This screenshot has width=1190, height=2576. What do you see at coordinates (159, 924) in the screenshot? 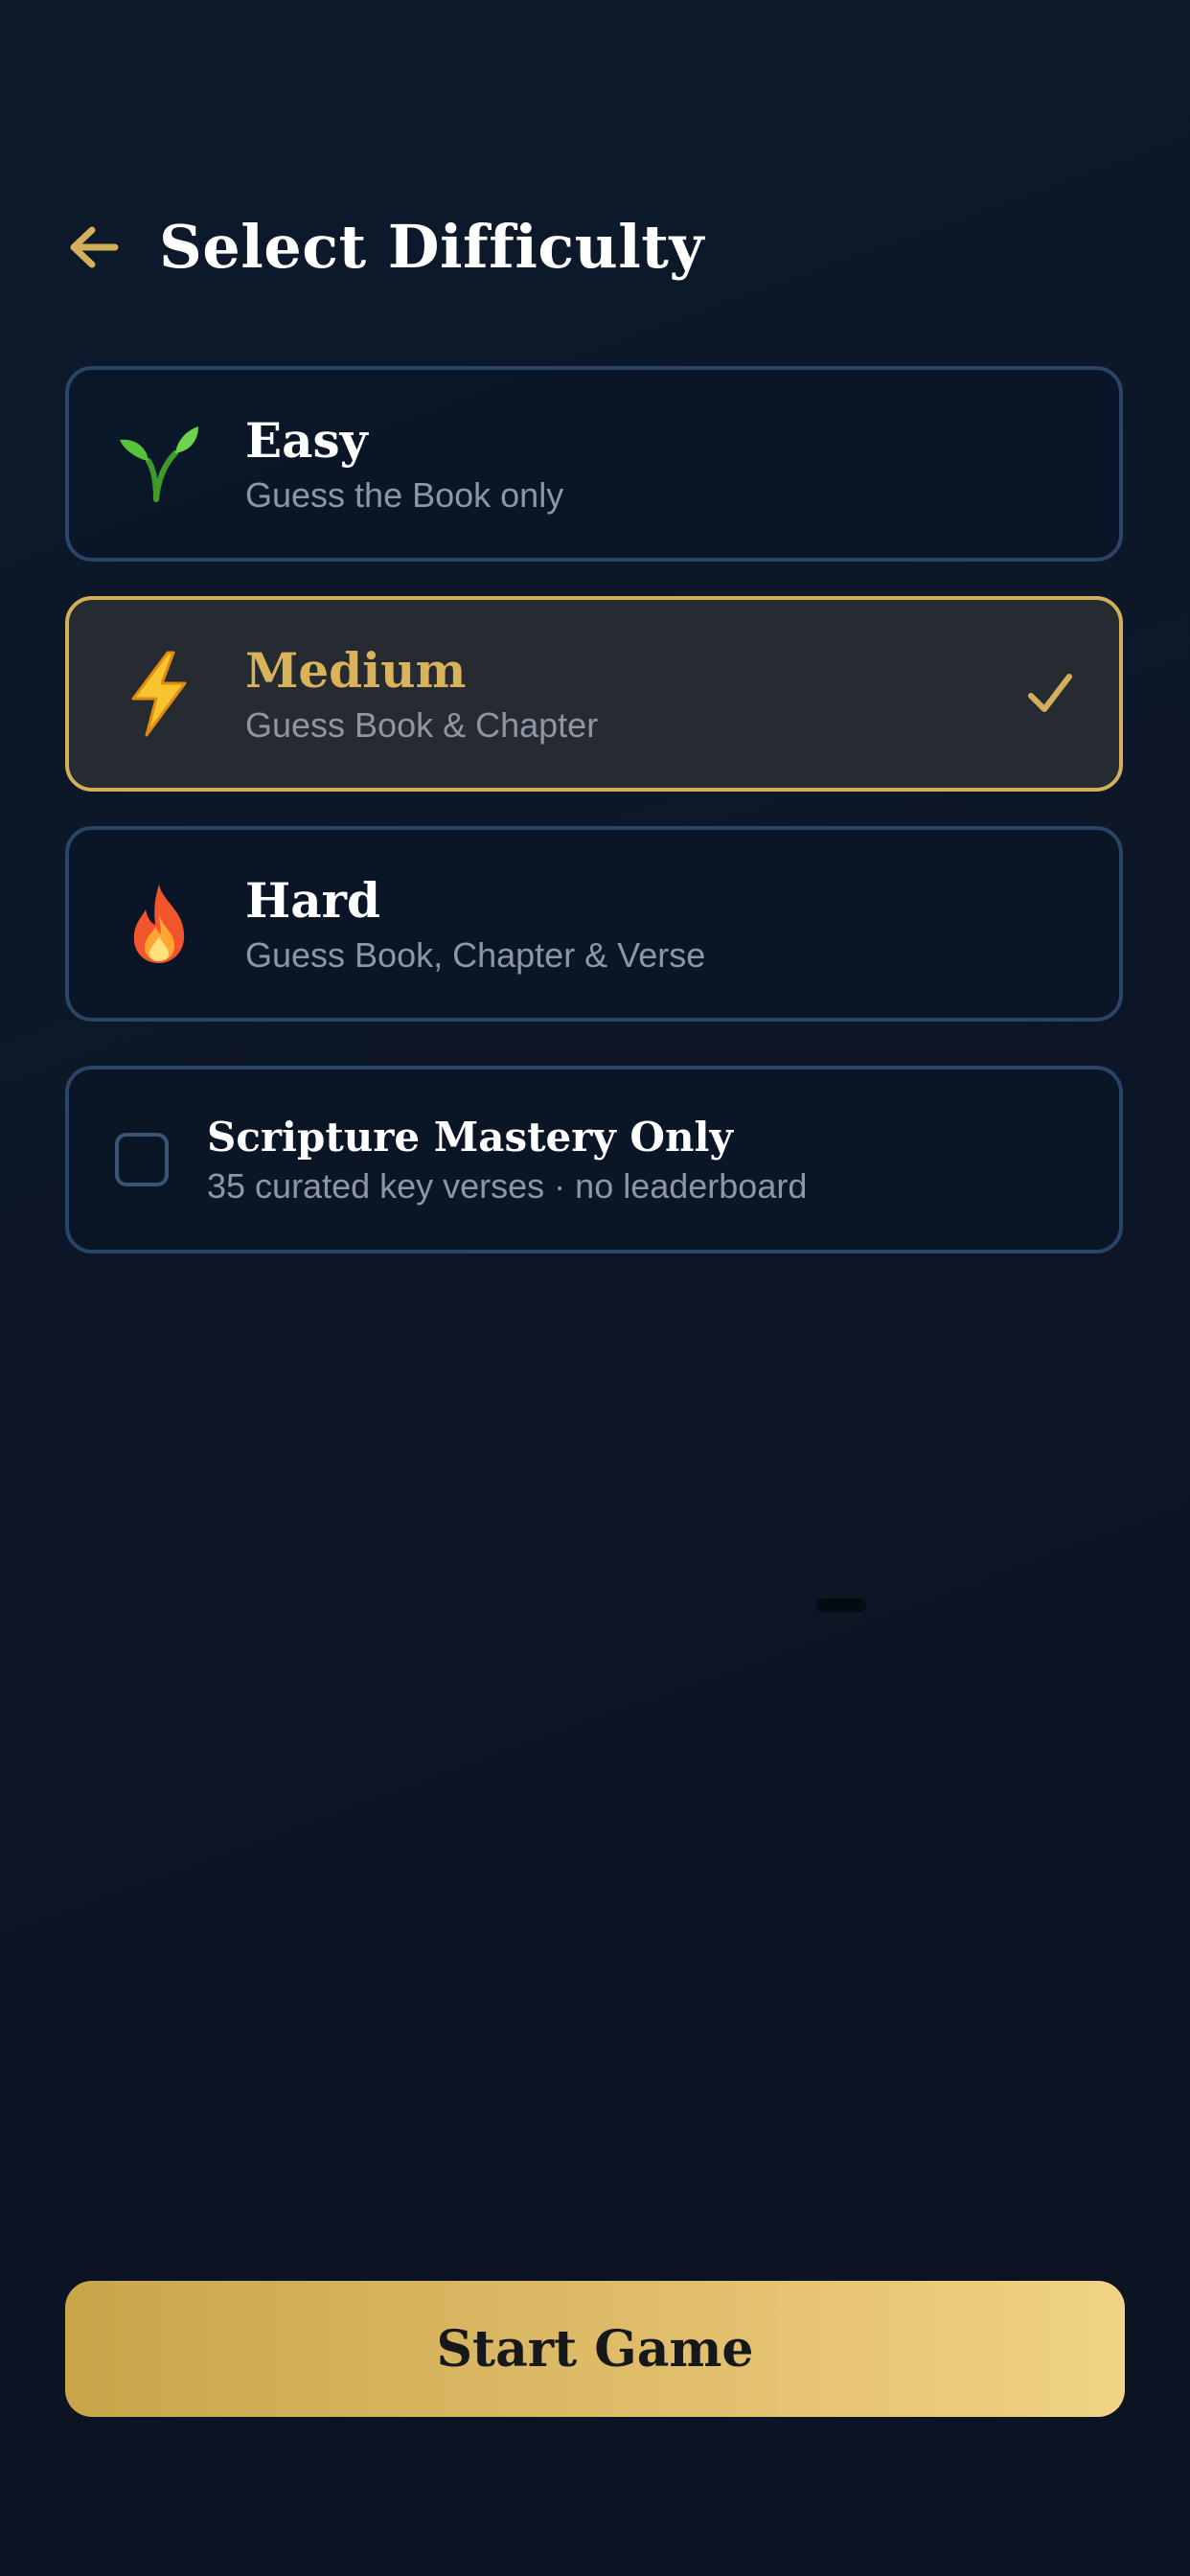
I see `fire-icon` at bounding box center [159, 924].